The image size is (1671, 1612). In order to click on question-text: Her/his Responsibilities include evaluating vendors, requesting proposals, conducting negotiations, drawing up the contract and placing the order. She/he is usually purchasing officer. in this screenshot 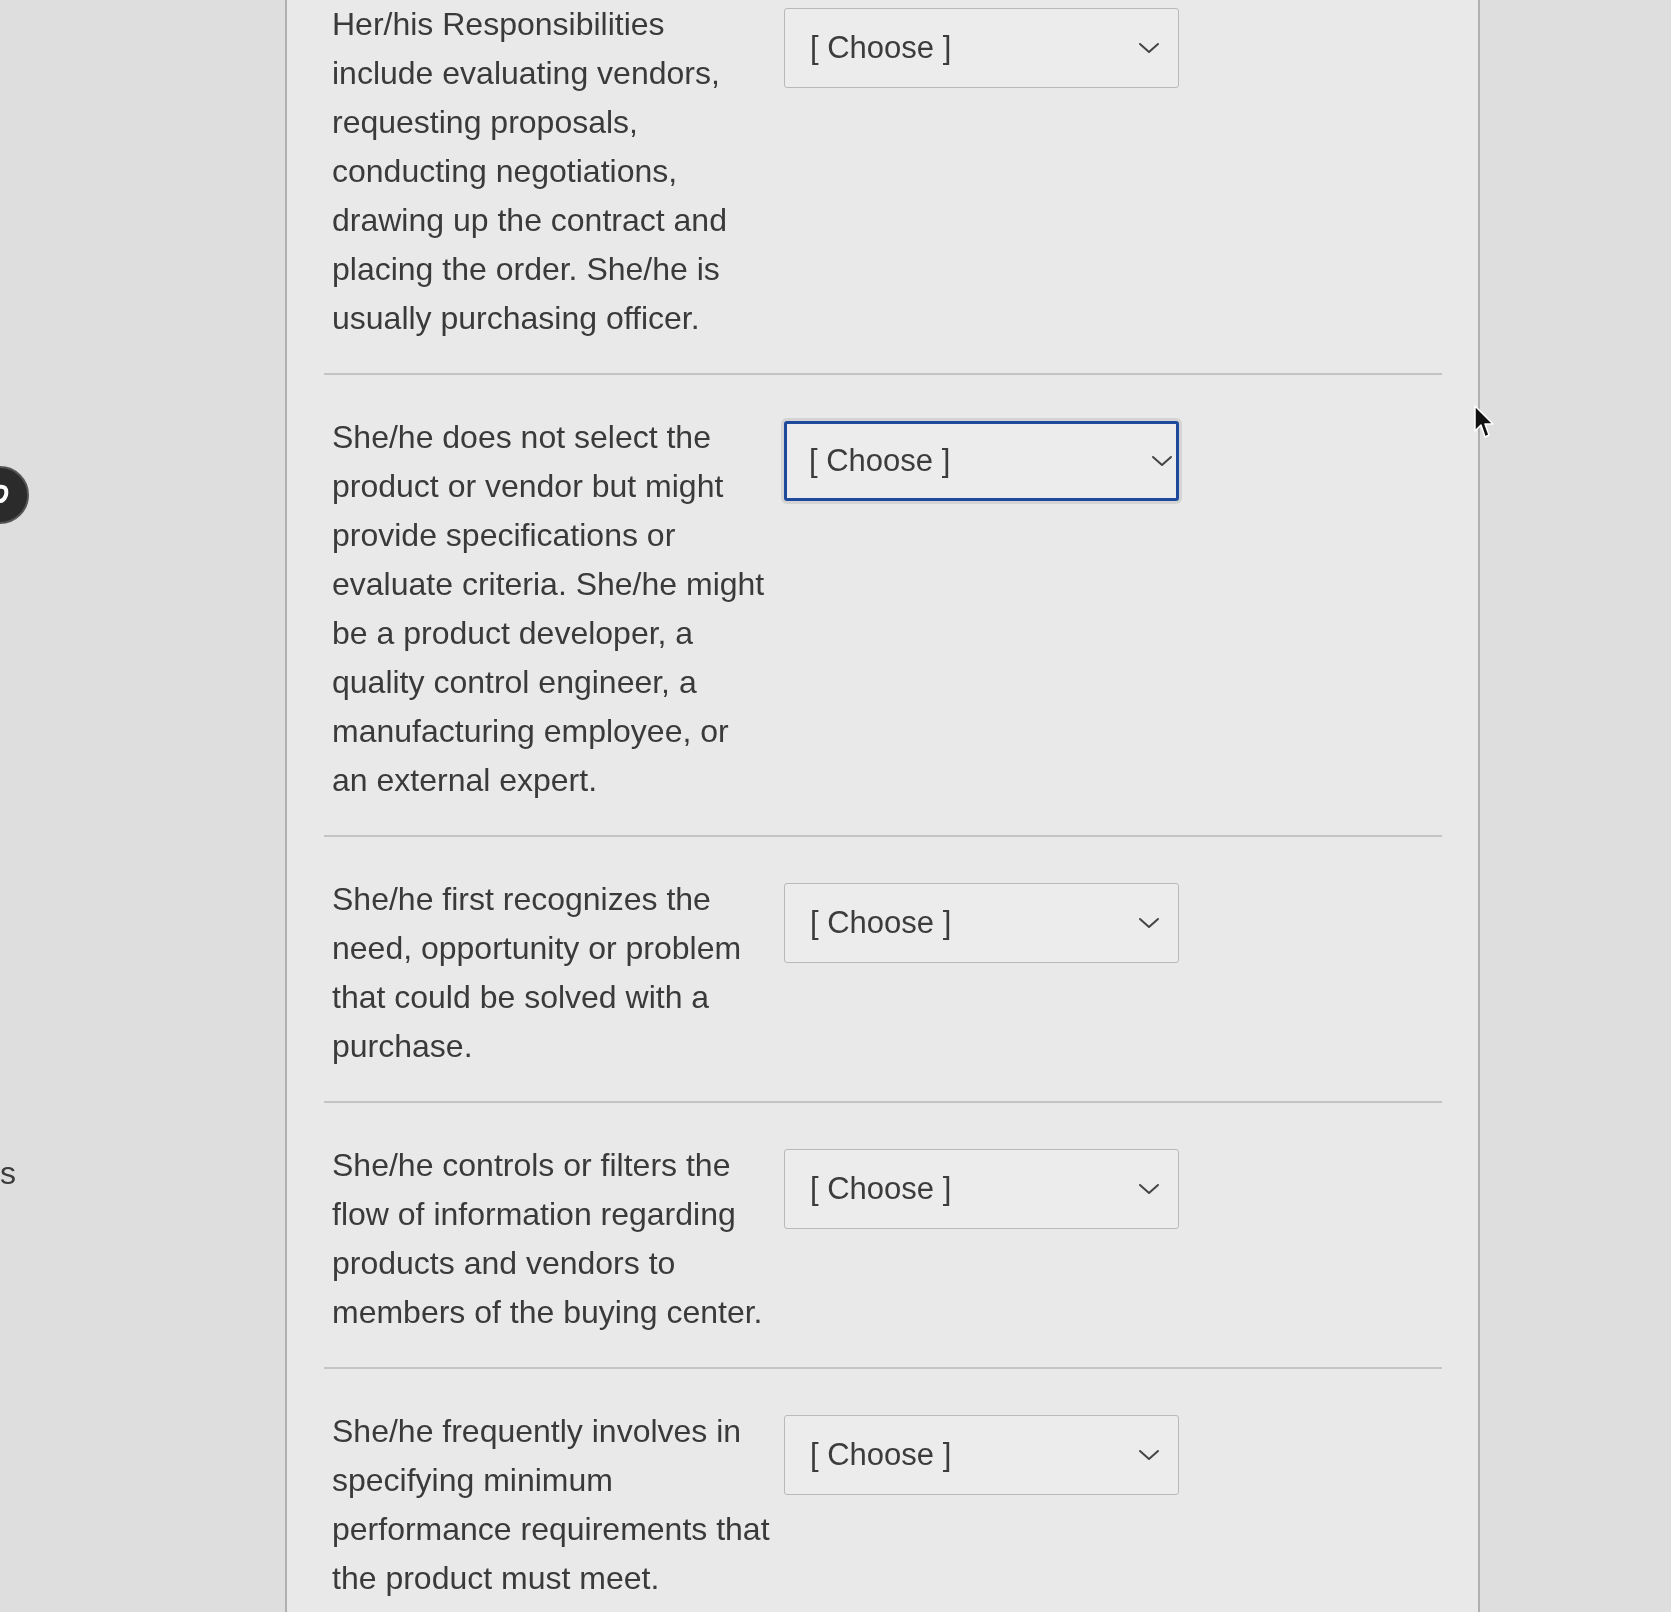, I will do `click(530, 171)`.